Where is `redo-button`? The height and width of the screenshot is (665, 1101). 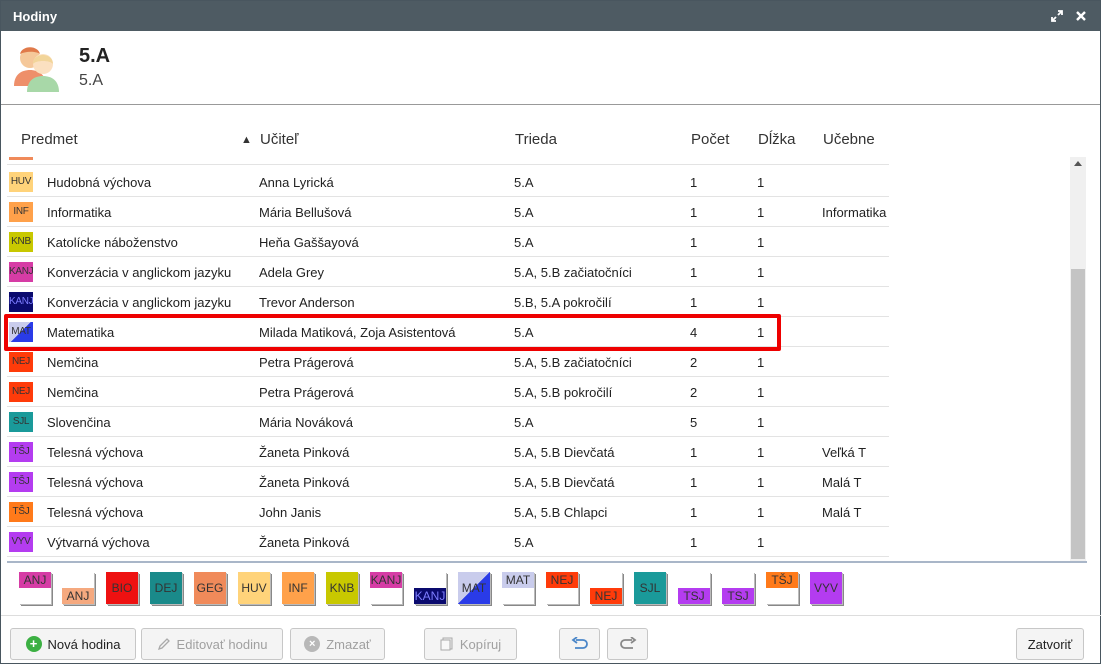 redo-button is located at coordinates (627, 644).